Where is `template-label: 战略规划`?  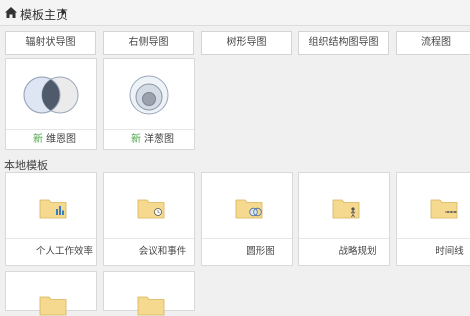 template-label: 战略规划 is located at coordinates (344, 251).